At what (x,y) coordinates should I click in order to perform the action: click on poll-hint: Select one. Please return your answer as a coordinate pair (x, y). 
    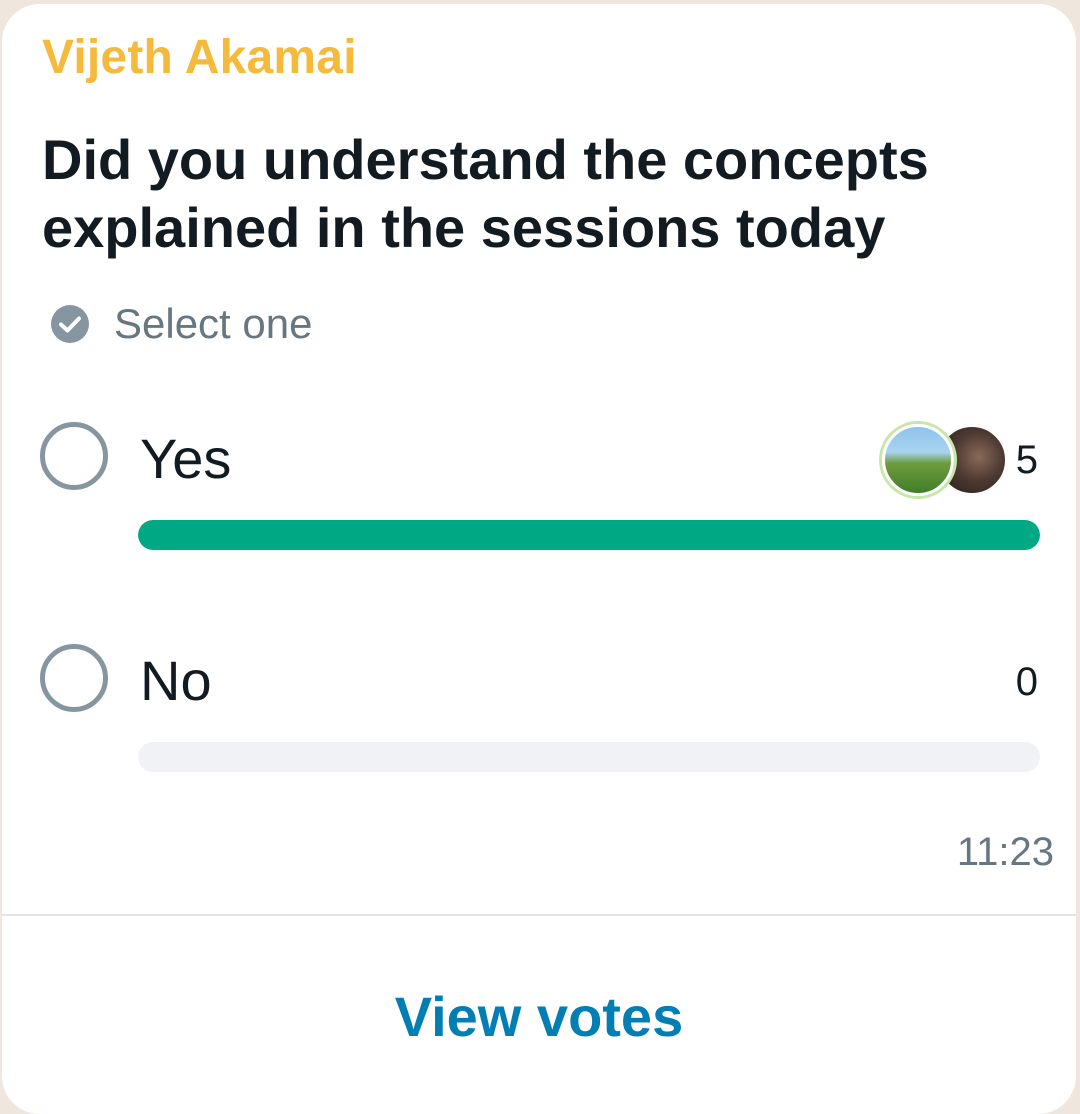
    Looking at the image, I should click on (181, 324).